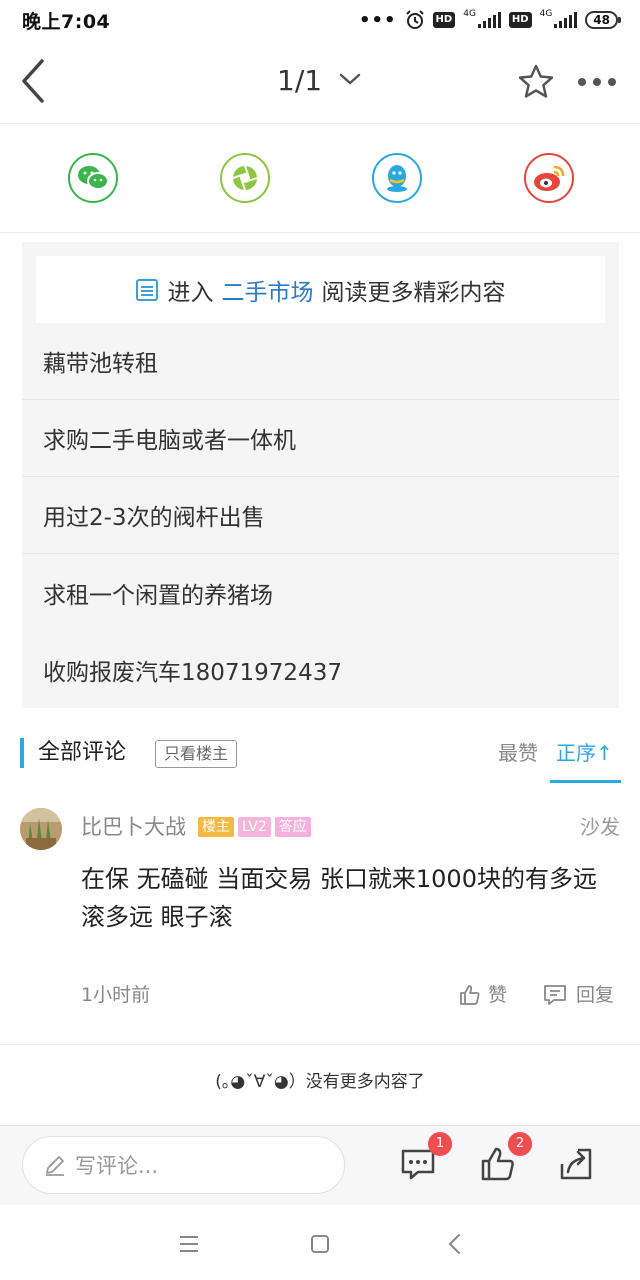 The height and width of the screenshot is (1280, 640). What do you see at coordinates (66, 21) in the screenshot?
I see `status-time: 晚上7:04` at bounding box center [66, 21].